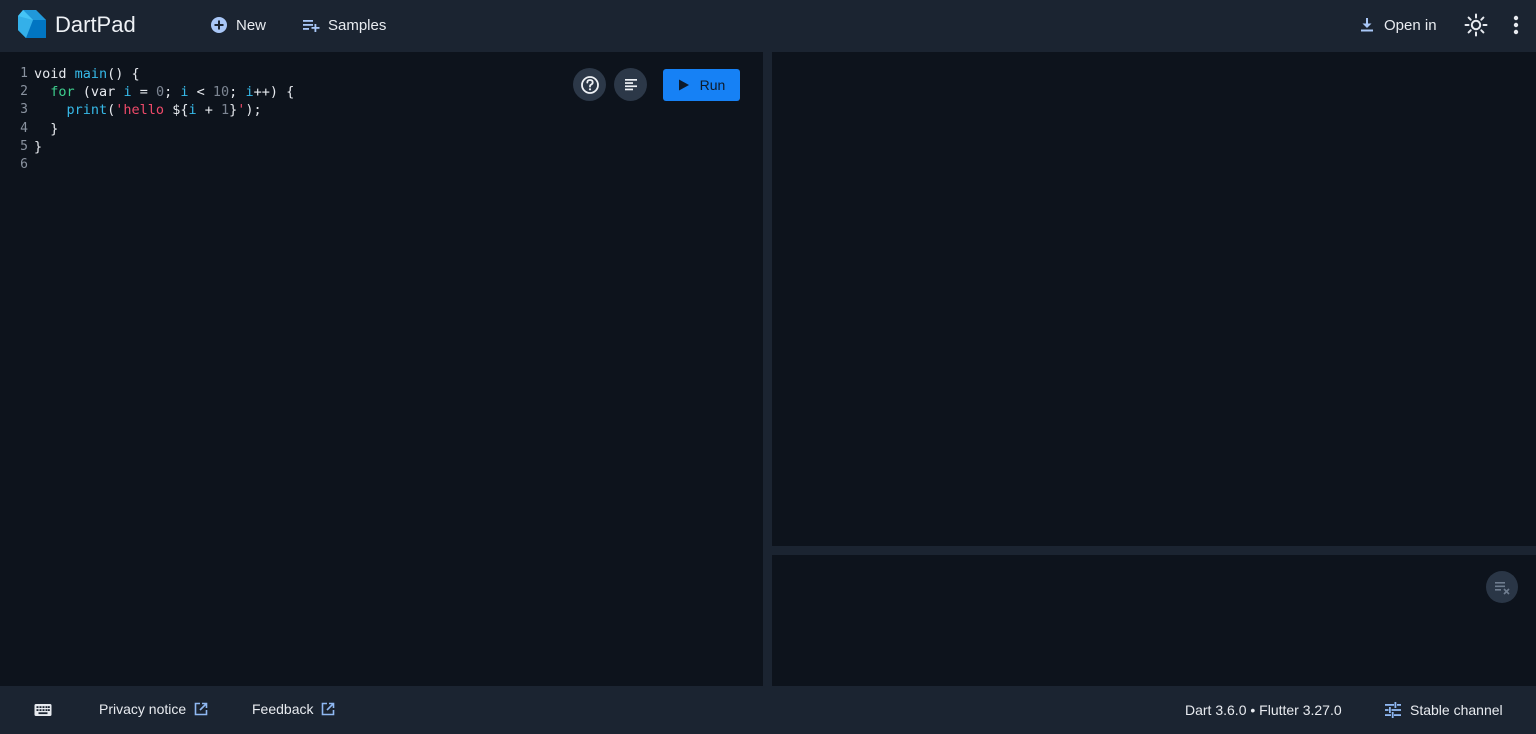  I want to click on line-number: 1, so click(24, 73).